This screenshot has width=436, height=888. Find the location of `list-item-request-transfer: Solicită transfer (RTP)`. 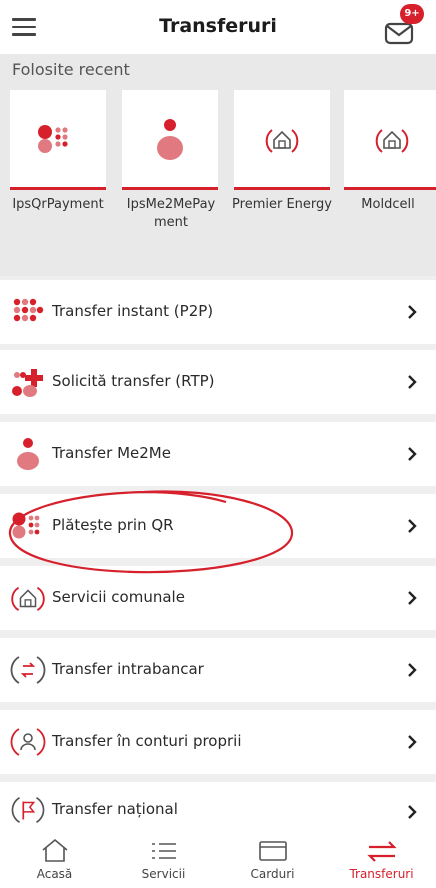

list-item-request-transfer: Solicită transfer (RTP) is located at coordinates (218, 382).